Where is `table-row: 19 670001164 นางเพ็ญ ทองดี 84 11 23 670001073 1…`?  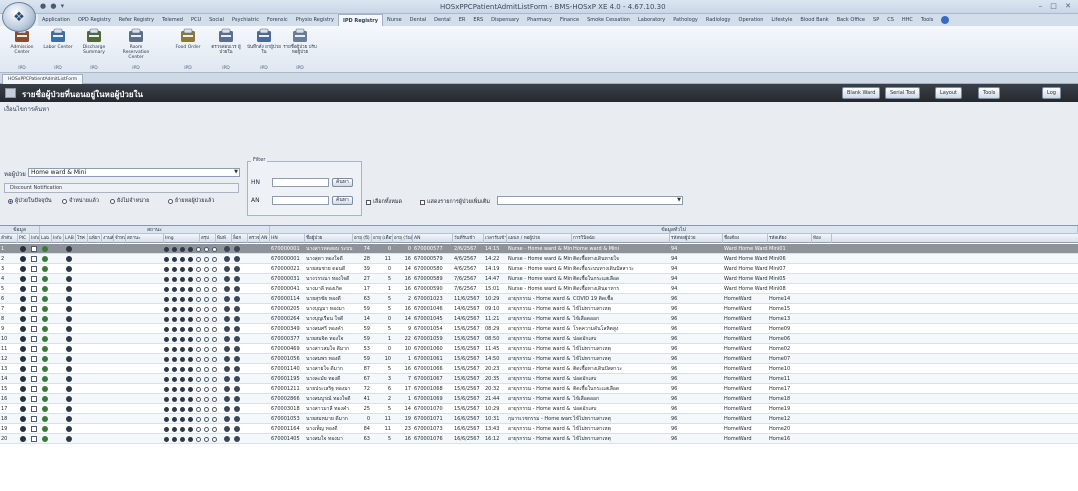 table-row: 19 670001164 นางเพ็ญ ทองดี 84 11 23 670001073 1… is located at coordinates (539, 429).